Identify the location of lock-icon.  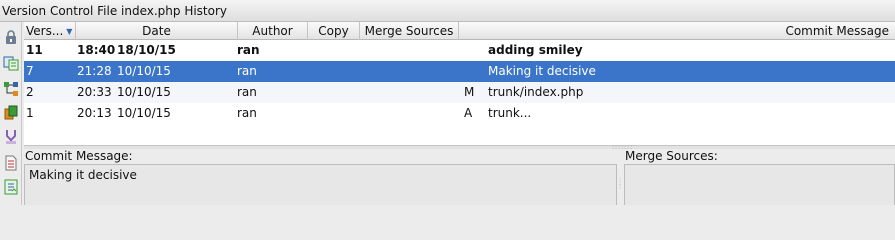
(11, 37).